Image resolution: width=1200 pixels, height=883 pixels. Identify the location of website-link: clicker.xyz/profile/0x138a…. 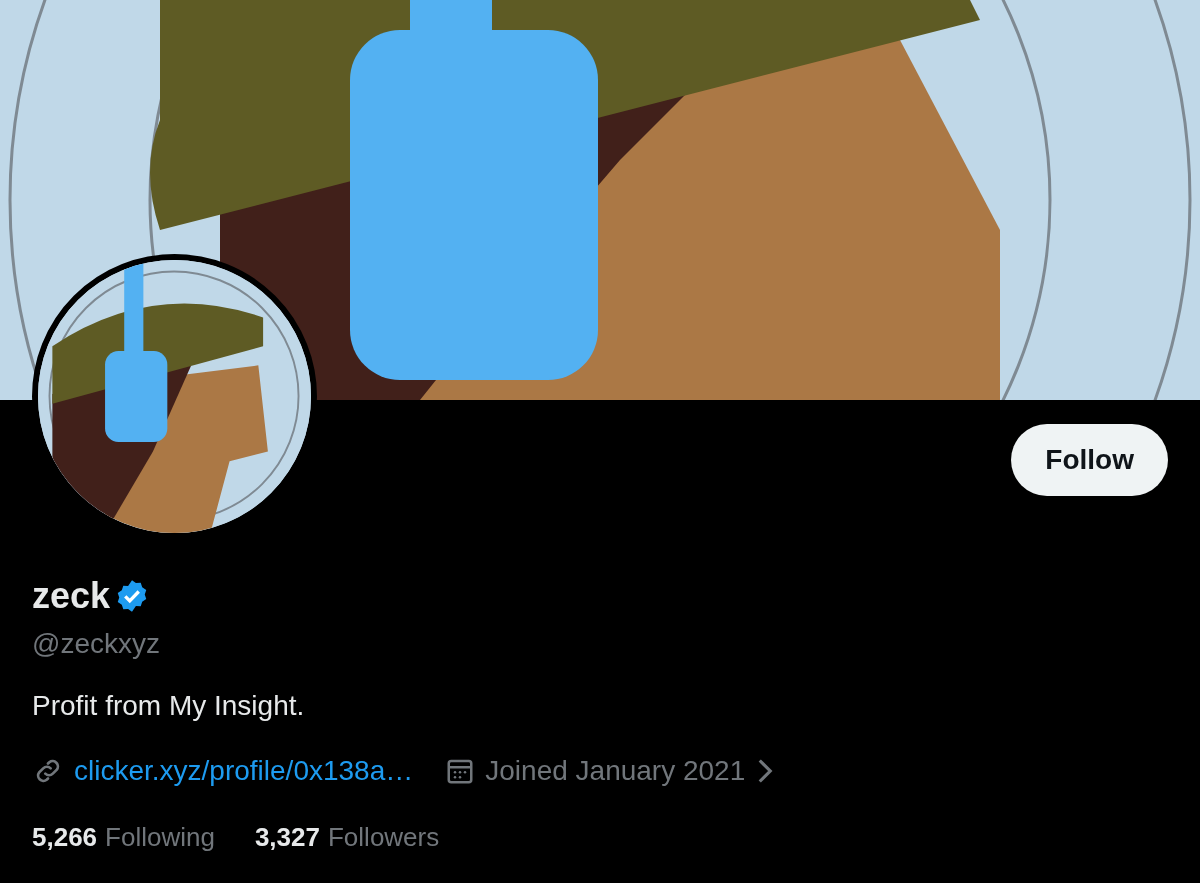
(244, 771).